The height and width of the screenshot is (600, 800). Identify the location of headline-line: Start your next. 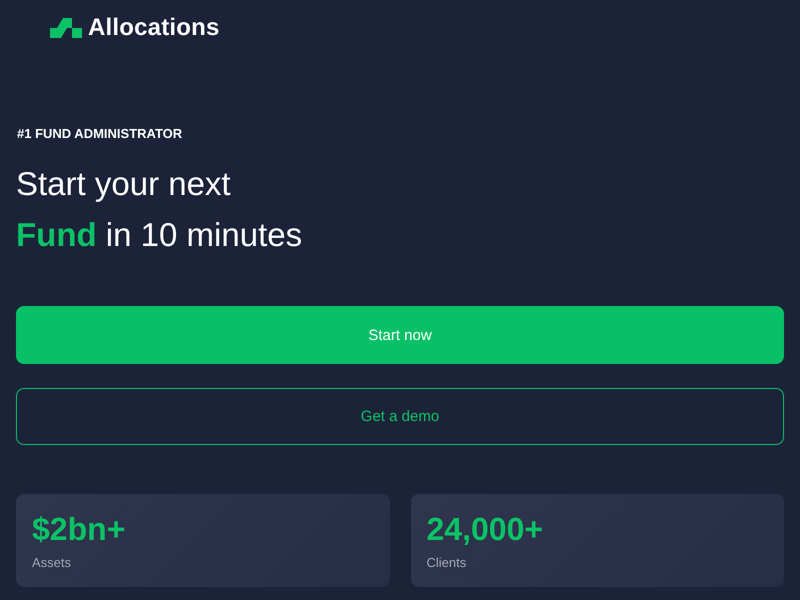
(123, 184).